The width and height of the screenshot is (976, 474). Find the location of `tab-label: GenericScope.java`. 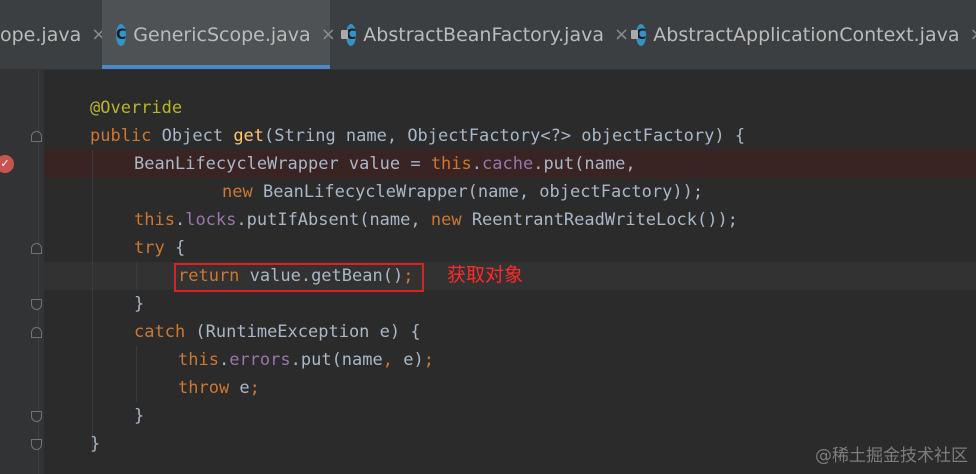

tab-label: GenericScope.java is located at coordinates (222, 34).